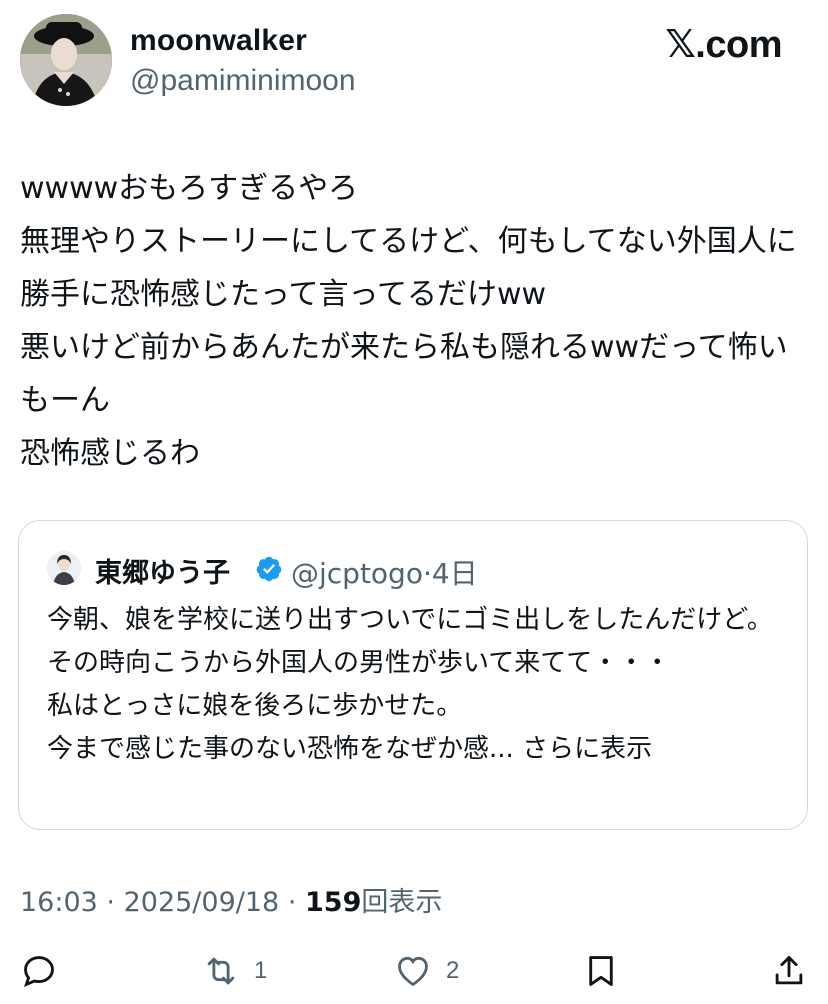 This screenshot has height=1004, width=828. Describe the element at coordinates (243, 81) in the screenshot. I see `author-handle: @pamiminimoon` at that location.